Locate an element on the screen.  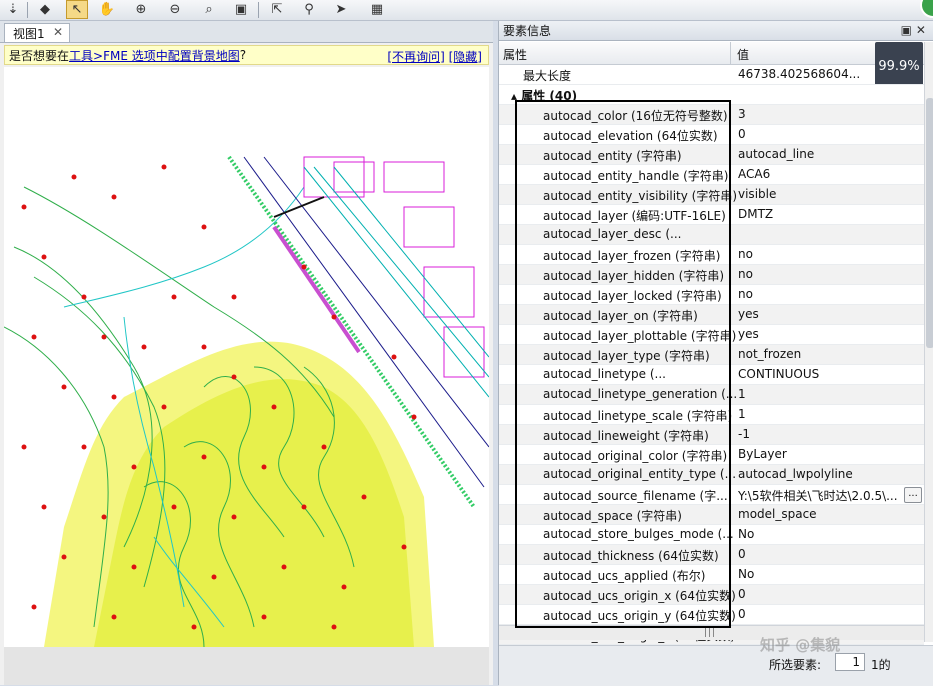
attribute-row: autocad_entity (字符串) autocad_line is located at coordinates (711, 155).